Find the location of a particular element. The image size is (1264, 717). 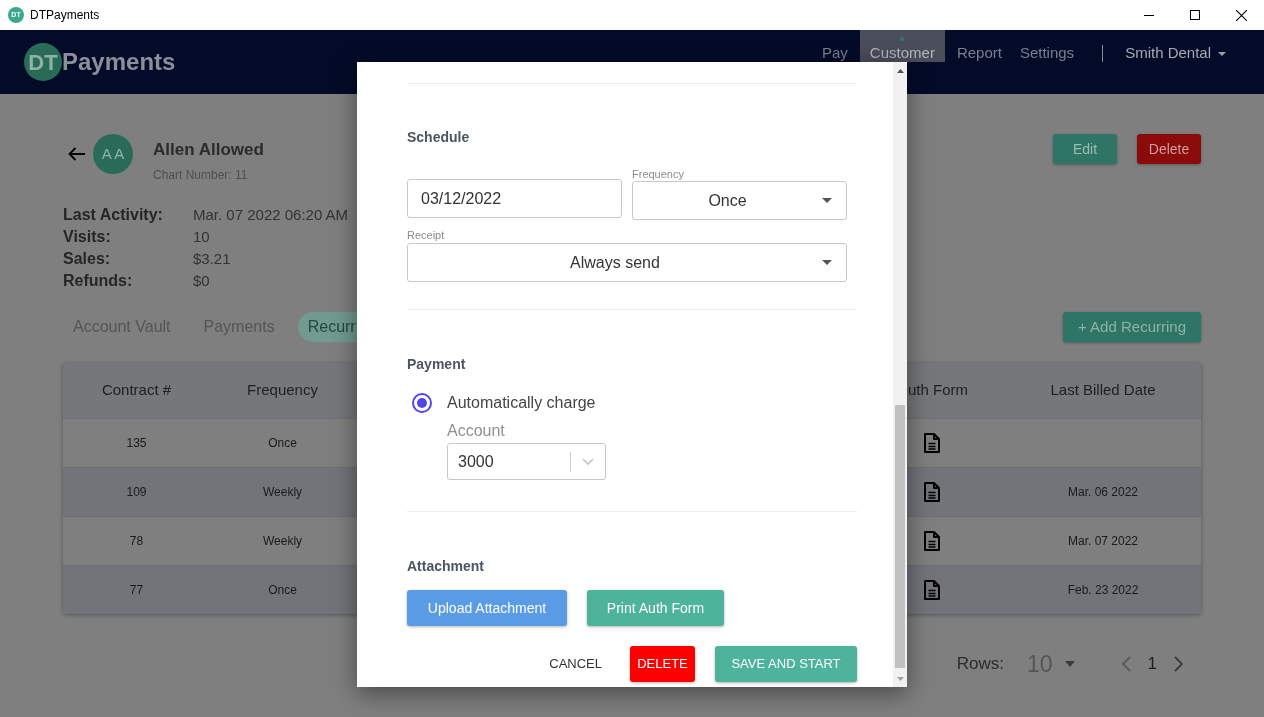

logo-text: Payments is located at coordinates (119, 62).